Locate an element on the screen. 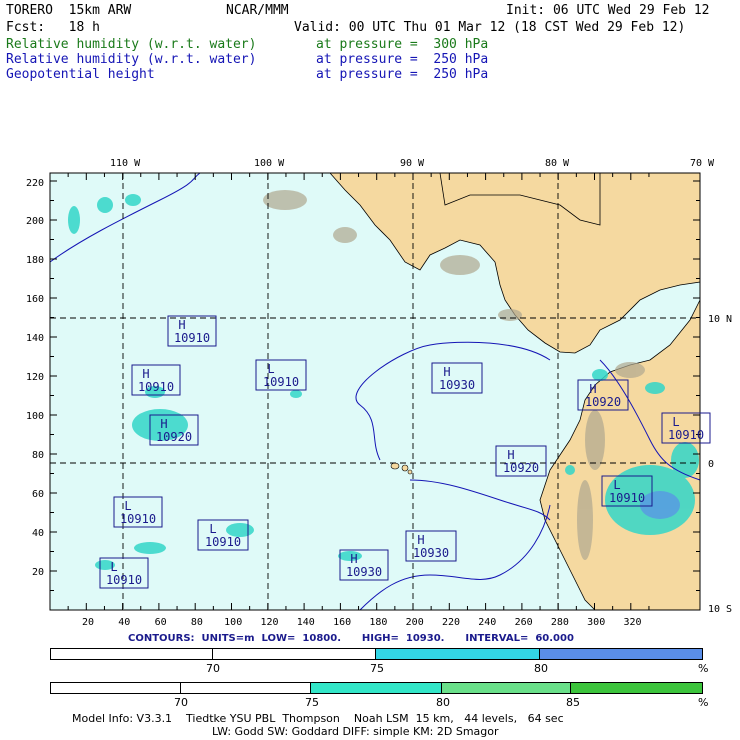 This screenshot has height=740, width=740. forecast-hour: Fcst: 18 h is located at coordinates (53, 27).